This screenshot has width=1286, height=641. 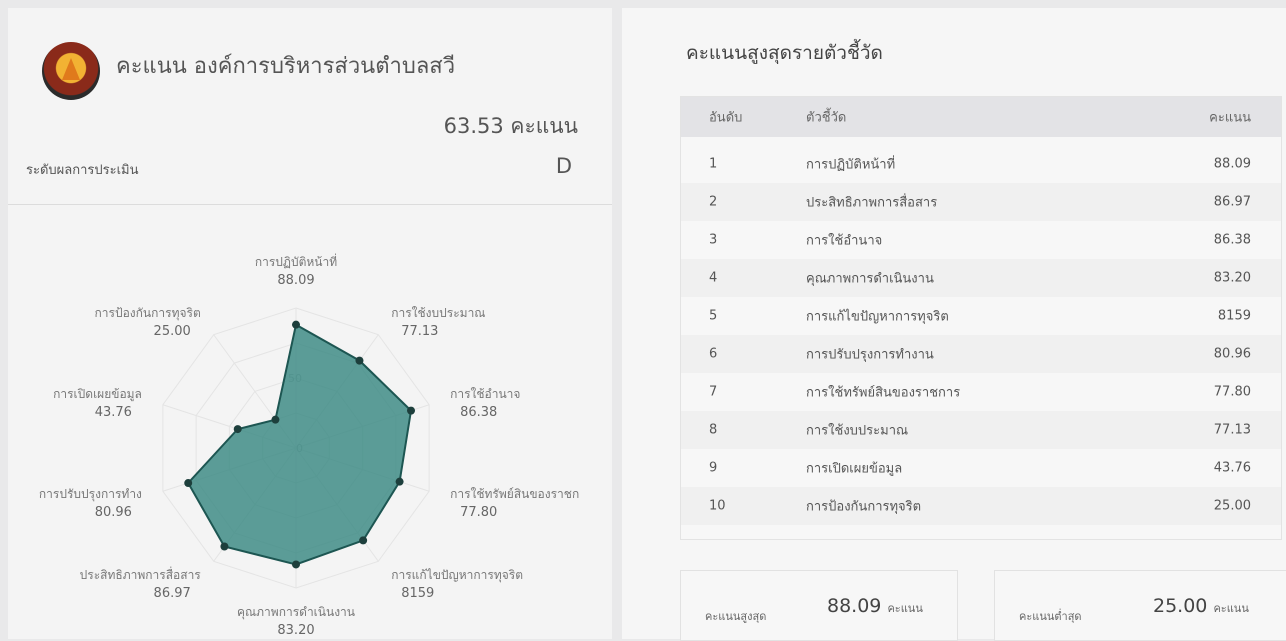 What do you see at coordinates (1232, 202) in the screenshot?
I see `row-score: 86.97` at bounding box center [1232, 202].